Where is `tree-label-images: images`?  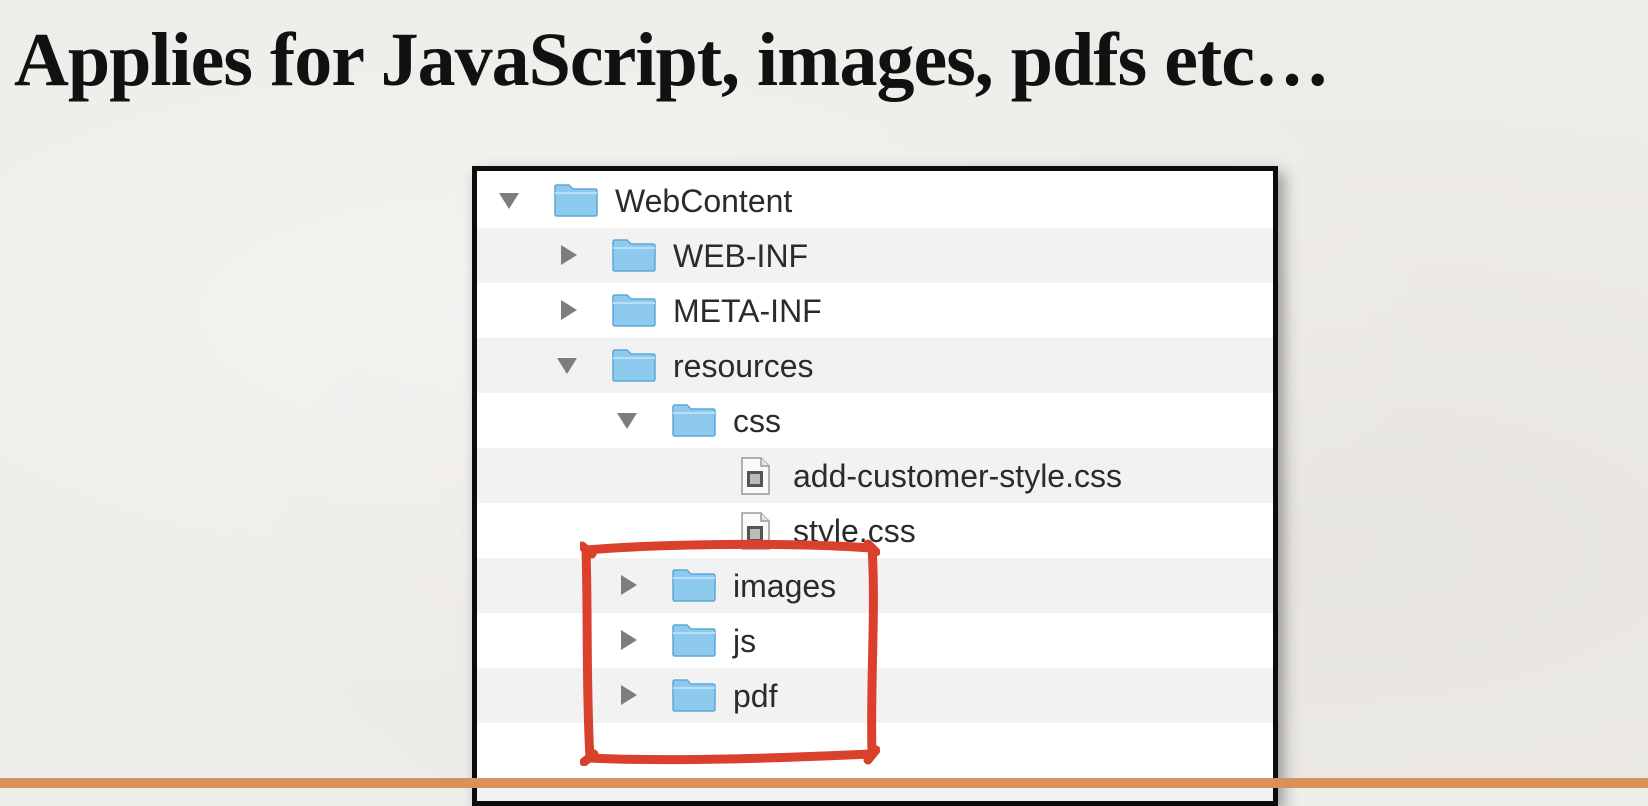 tree-label-images: images is located at coordinates (785, 586).